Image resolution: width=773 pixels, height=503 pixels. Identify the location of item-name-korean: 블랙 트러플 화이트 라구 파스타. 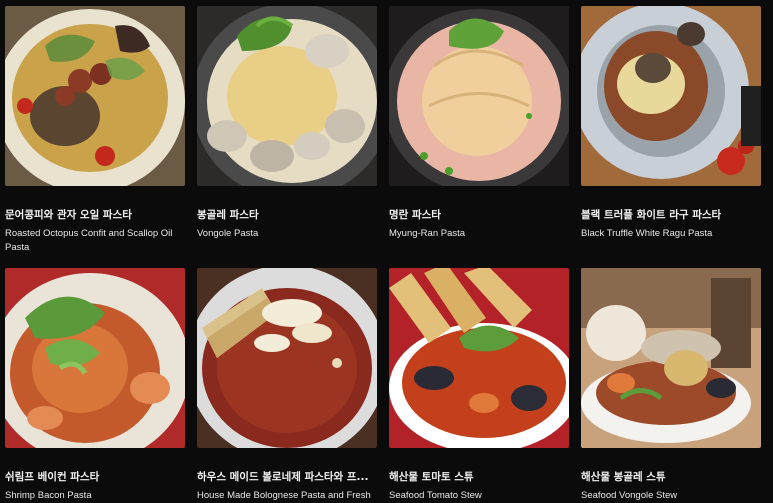
(651, 215).